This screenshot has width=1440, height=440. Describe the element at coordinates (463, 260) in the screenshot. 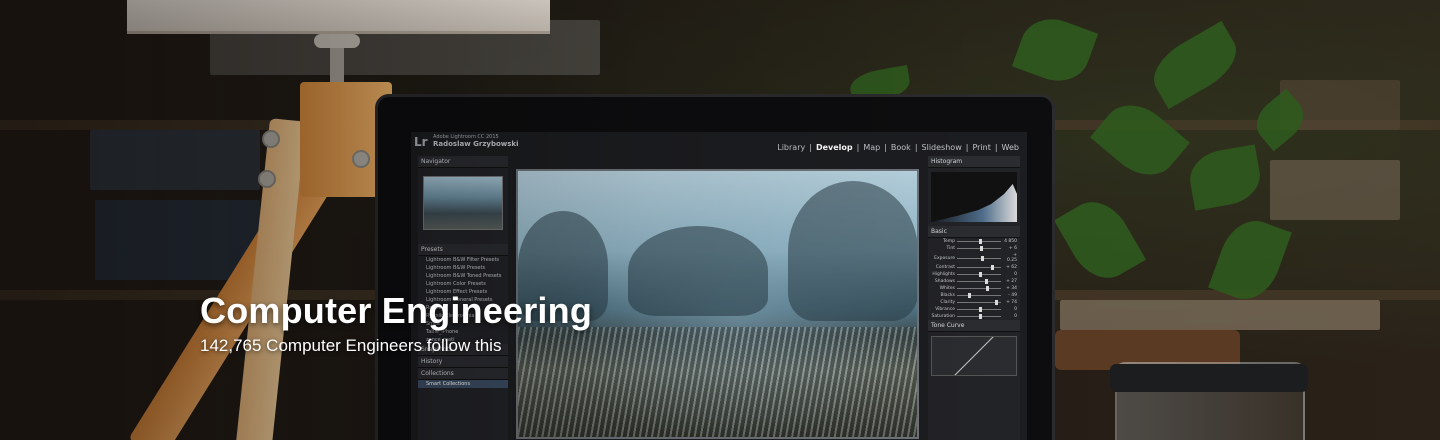

I see `preset-item: Lightroom B&W Filter Presets` at that location.